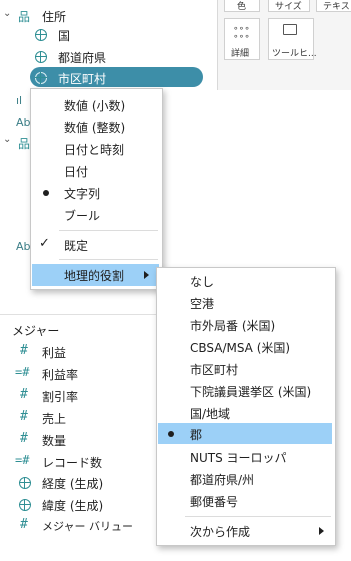 The height and width of the screenshot is (561, 351). What do you see at coordinates (246, 413) in the screenshot?
I see `geo-item-country-region: 国/地域` at bounding box center [246, 413].